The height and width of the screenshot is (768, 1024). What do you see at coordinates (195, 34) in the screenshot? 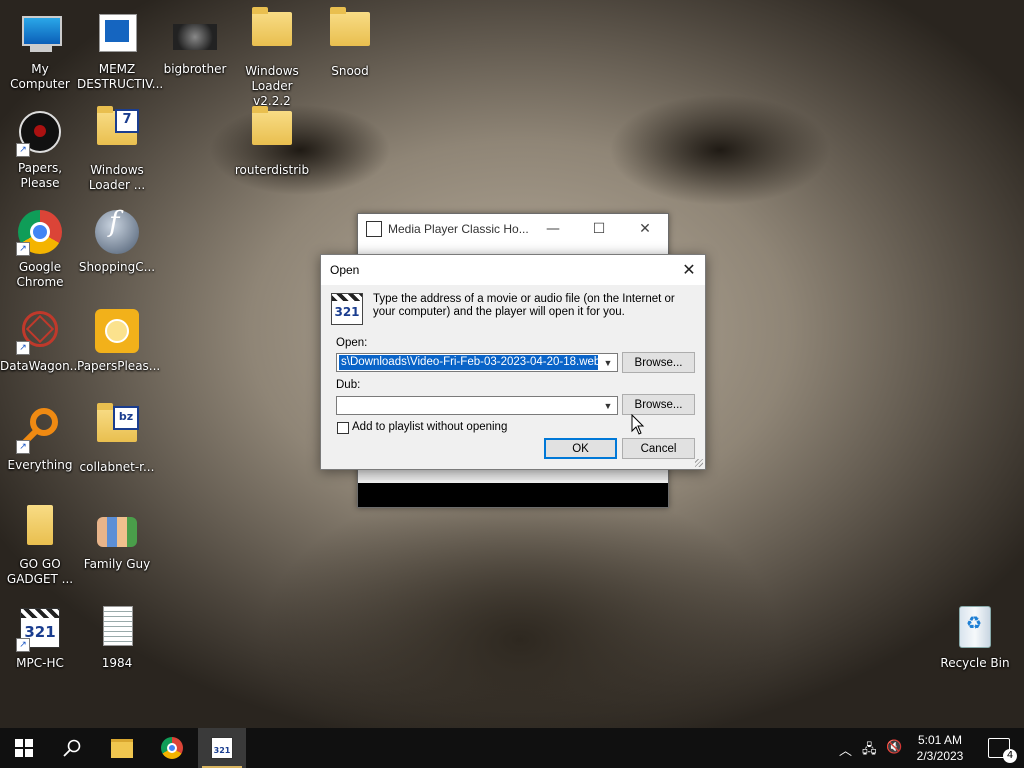
I see `image-thumbnail-icon` at bounding box center [195, 34].